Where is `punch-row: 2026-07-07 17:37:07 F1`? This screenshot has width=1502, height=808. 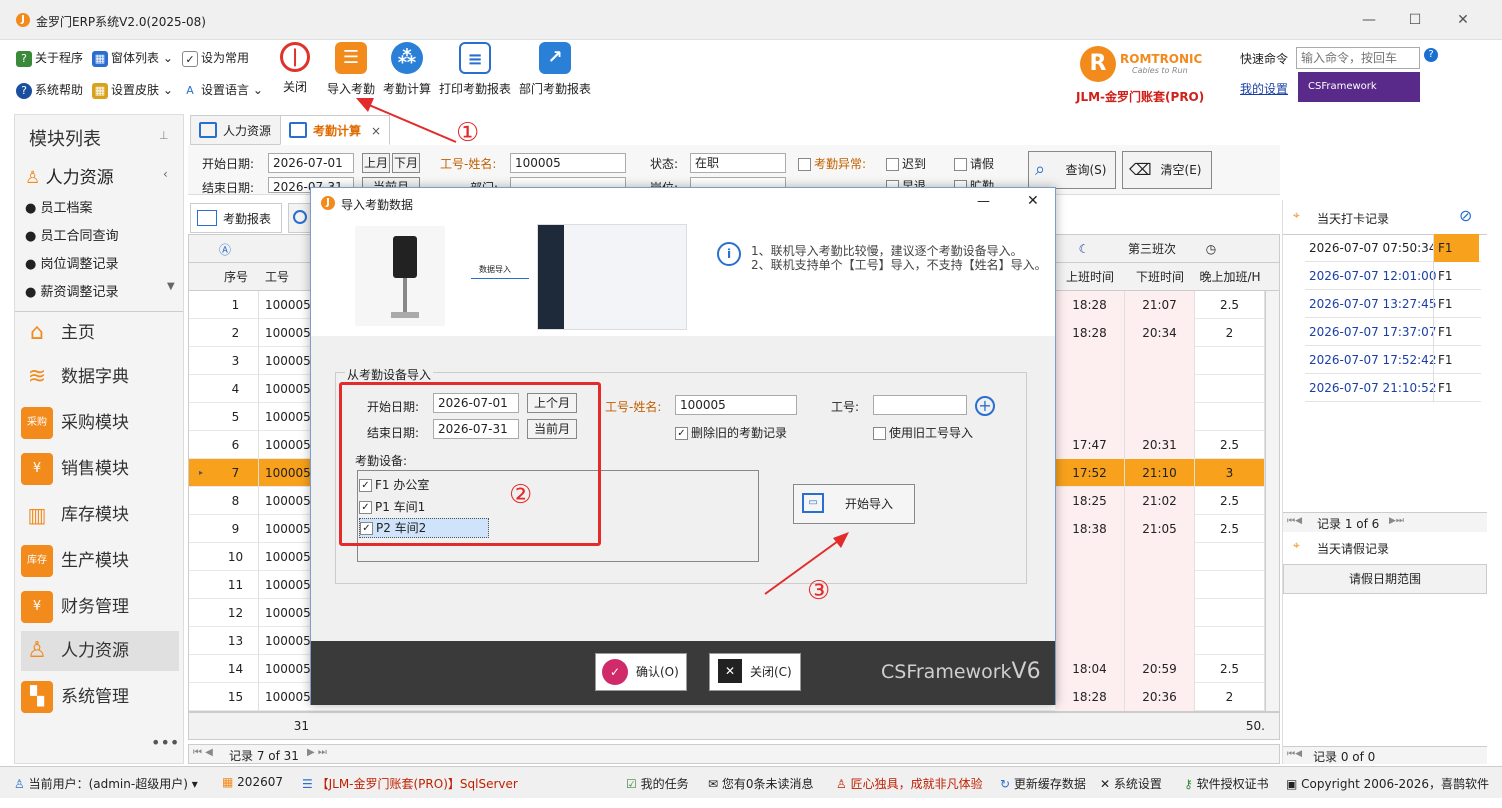
punch-row: 2026-07-07 17:37:07 F1 is located at coordinates (1393, 332).